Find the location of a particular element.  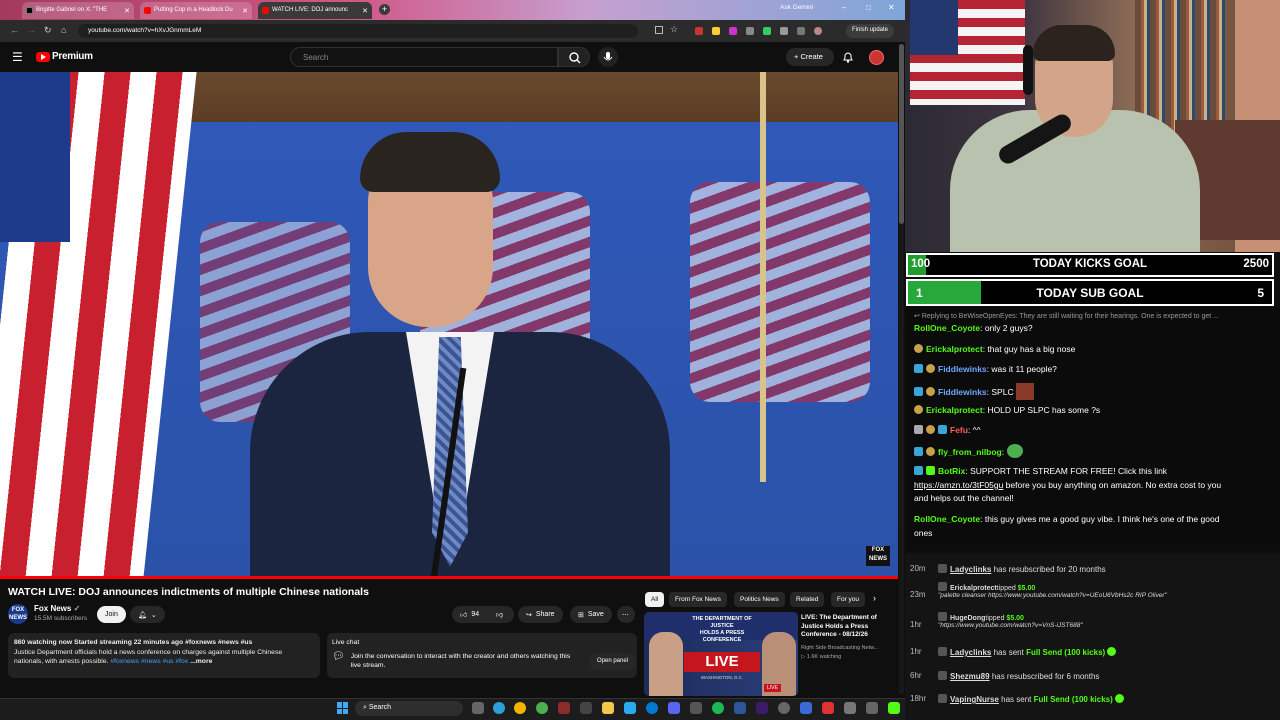

extensions-bar is located at coordinates (770, 31).